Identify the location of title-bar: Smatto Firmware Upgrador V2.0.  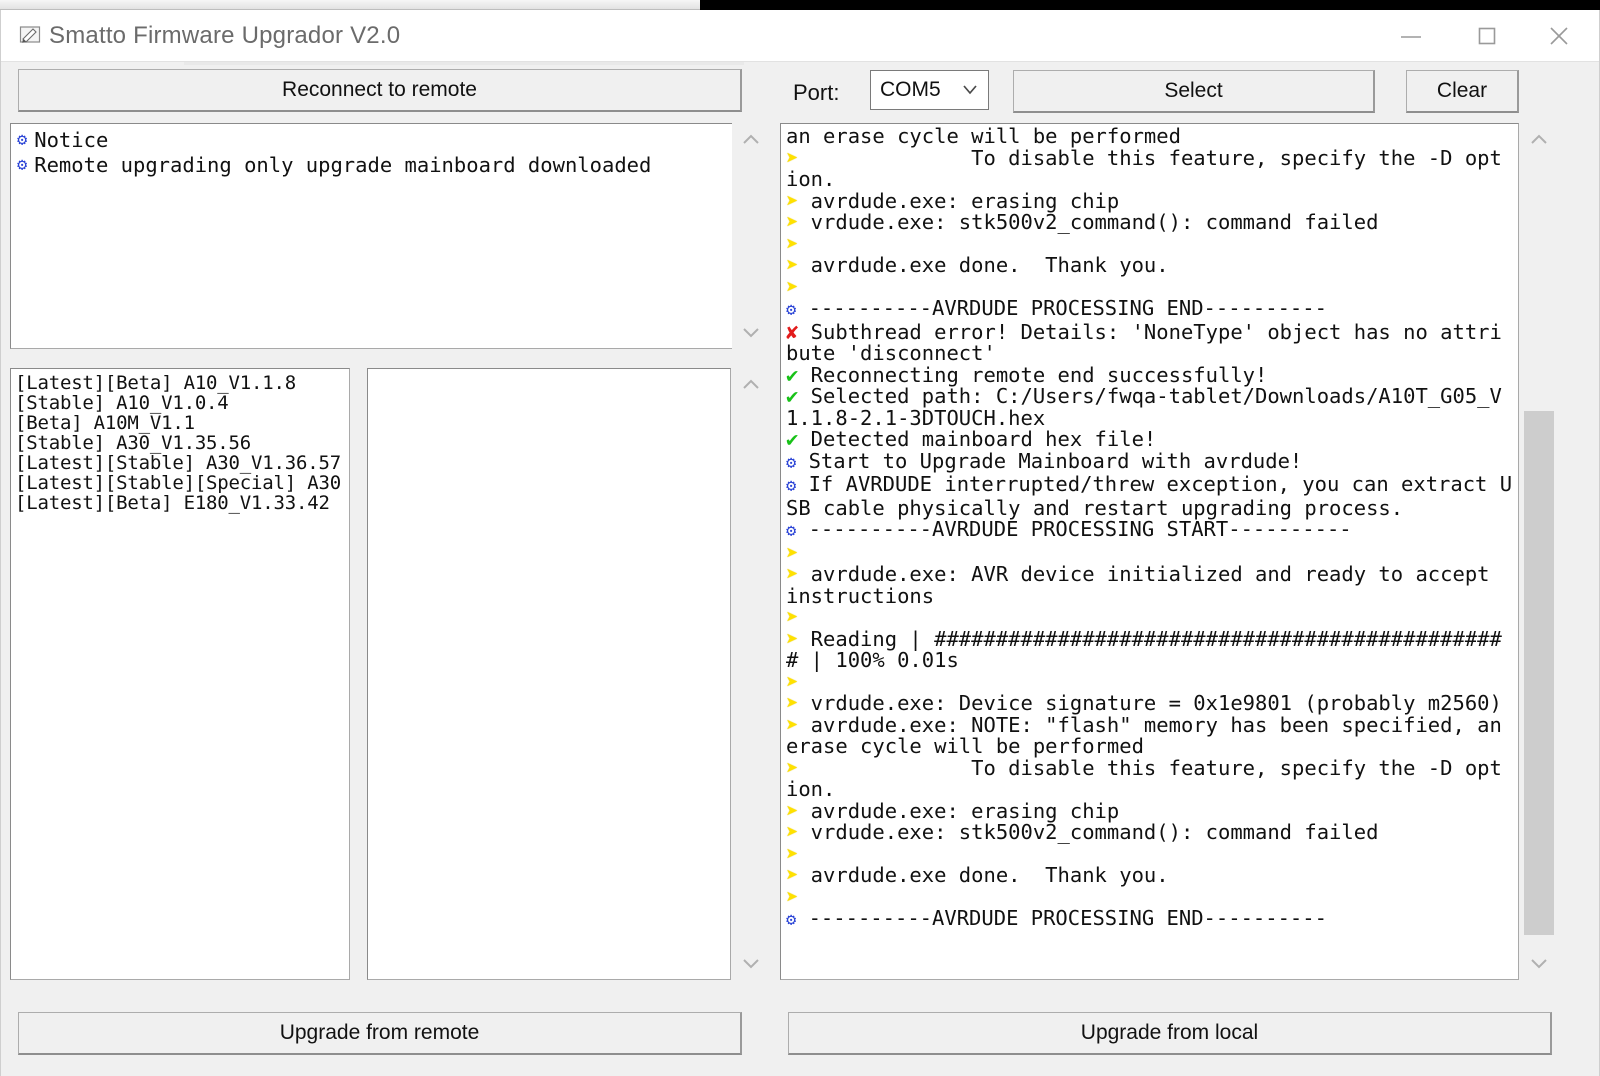
(800, 36).